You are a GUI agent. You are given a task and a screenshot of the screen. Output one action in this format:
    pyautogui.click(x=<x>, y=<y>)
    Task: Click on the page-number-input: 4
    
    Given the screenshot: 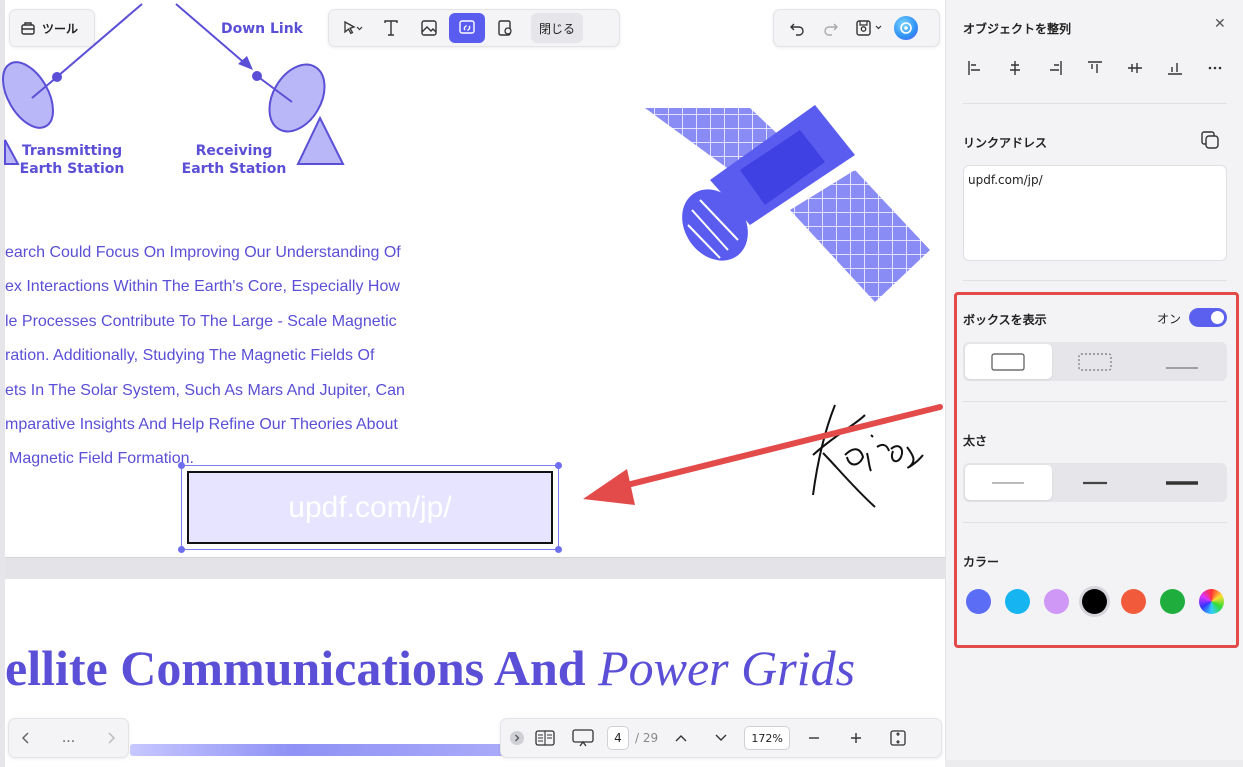 What is the action you would take?
    pyautogui.click(x=618, y=738)
    